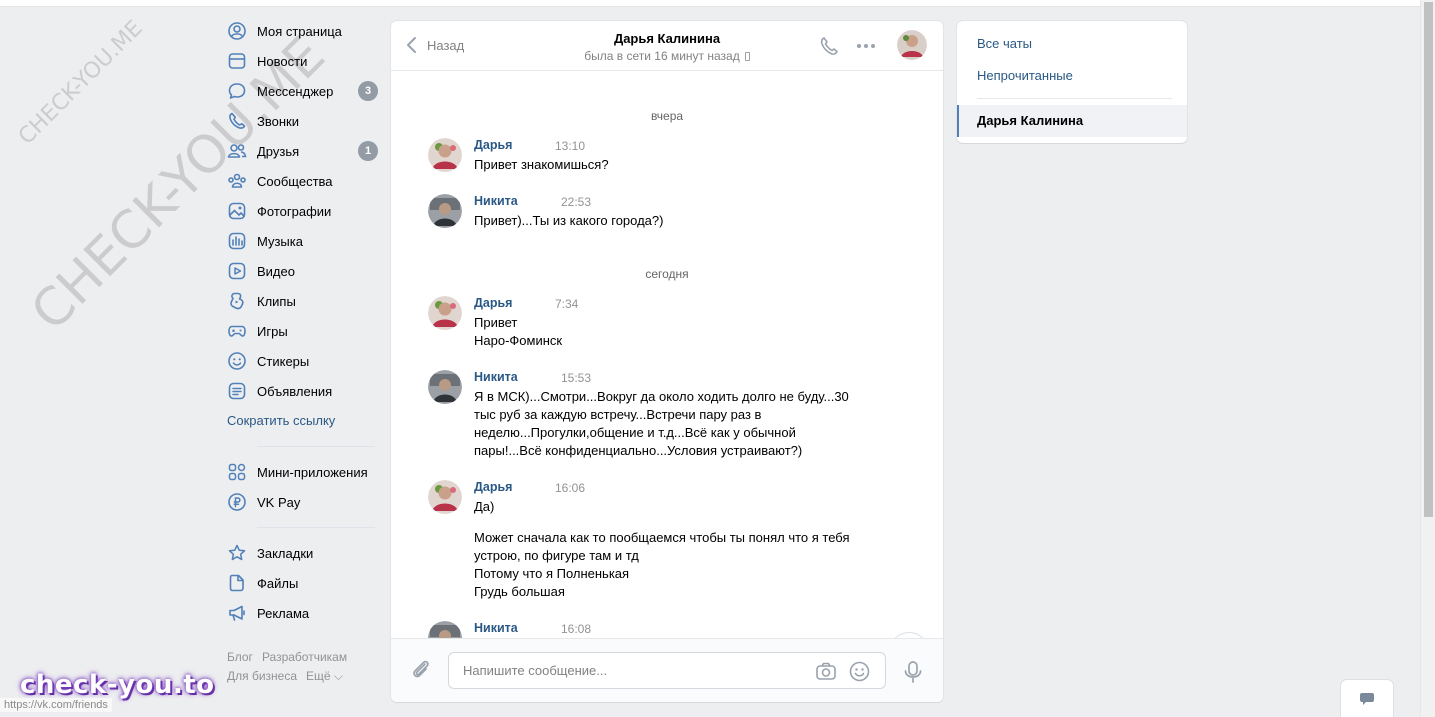  Describe the element at coordinates (671, 165) in the screenshot. I see `message-text: Привет знакомишься?` at that location.